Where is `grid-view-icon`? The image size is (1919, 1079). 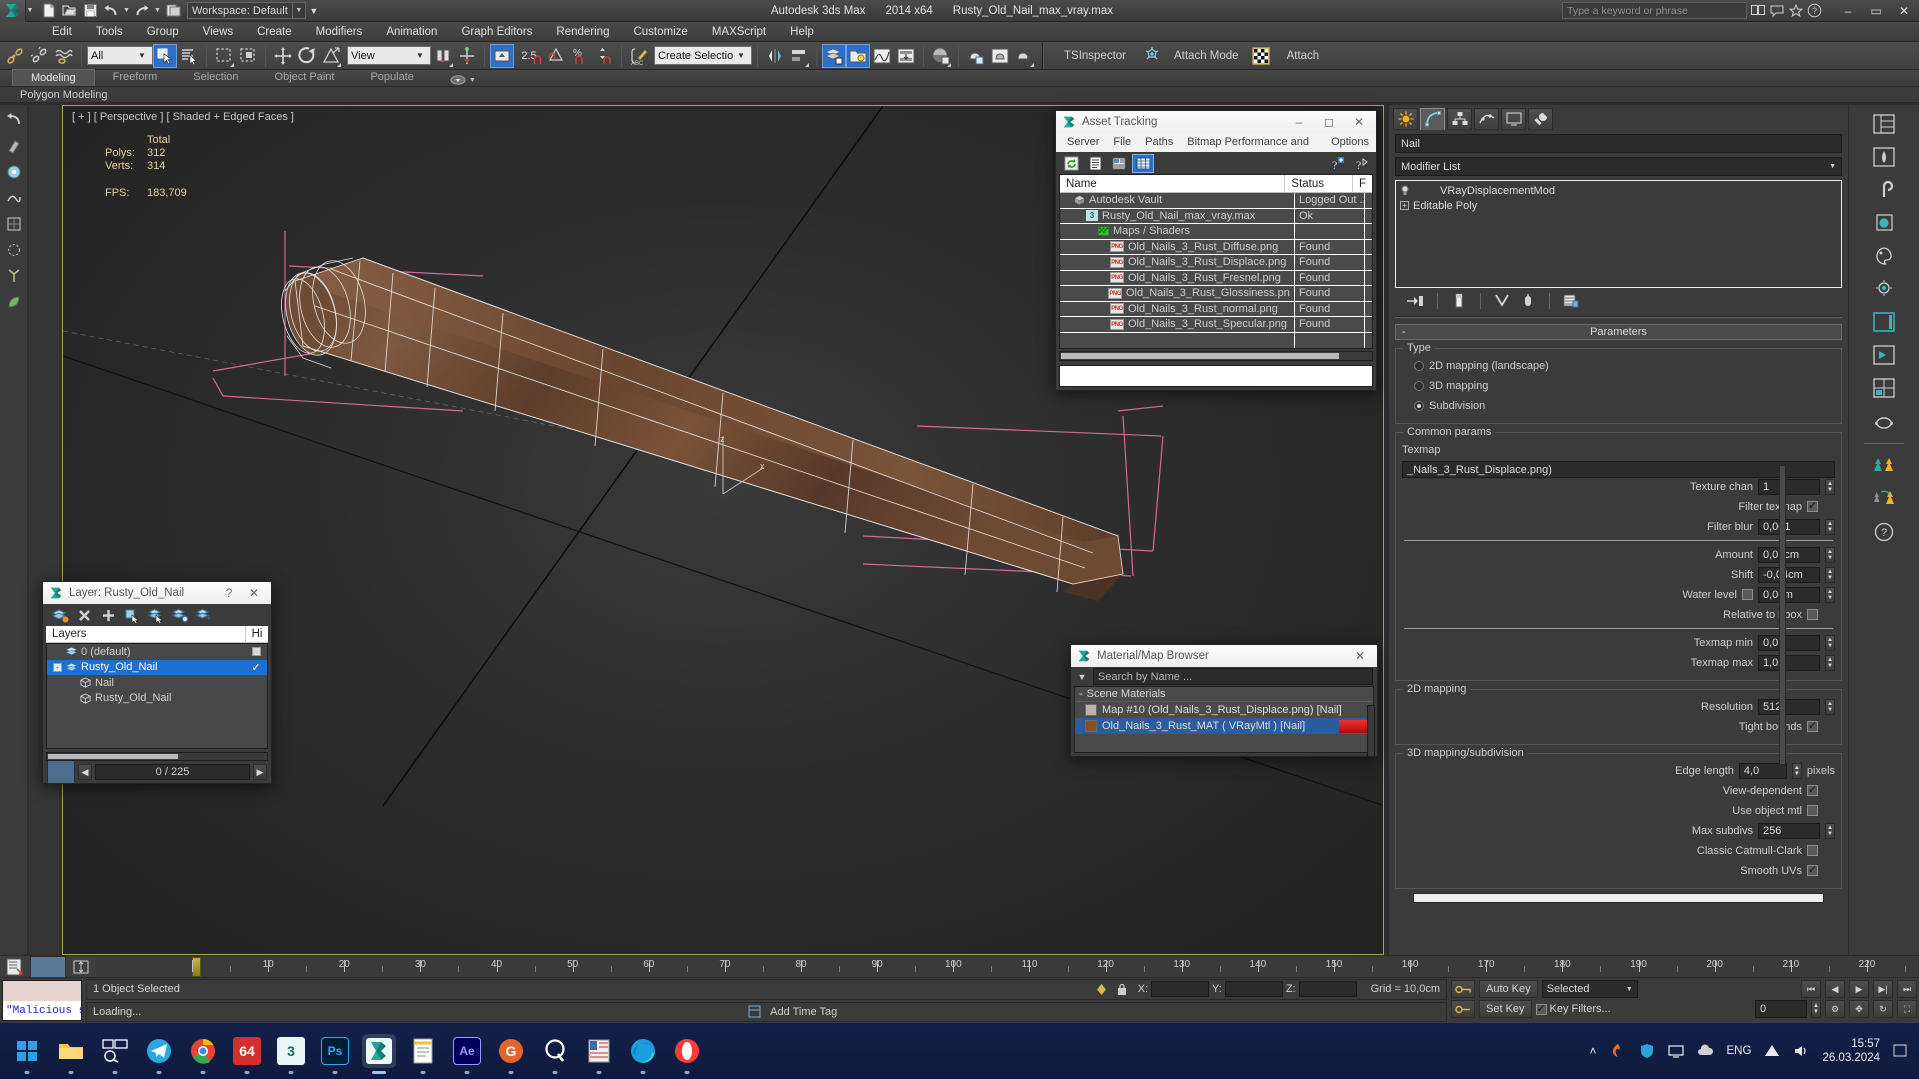 grid-view-icon is located at coordinates (1143, 163).